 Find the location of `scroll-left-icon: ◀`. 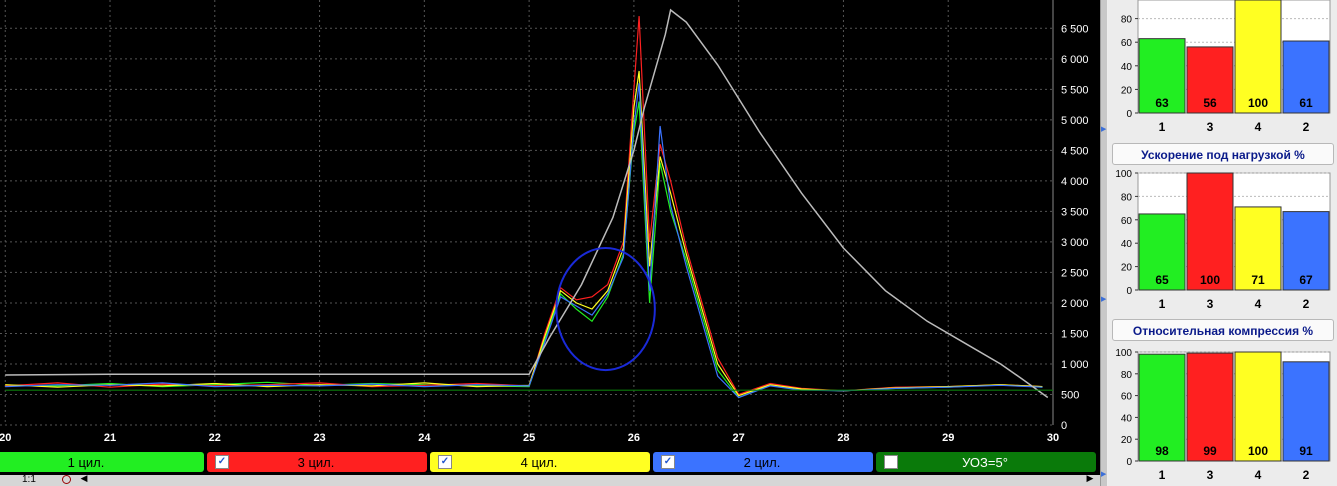

scroll-left-icon: ◀ is located at coordinates (84, 479).